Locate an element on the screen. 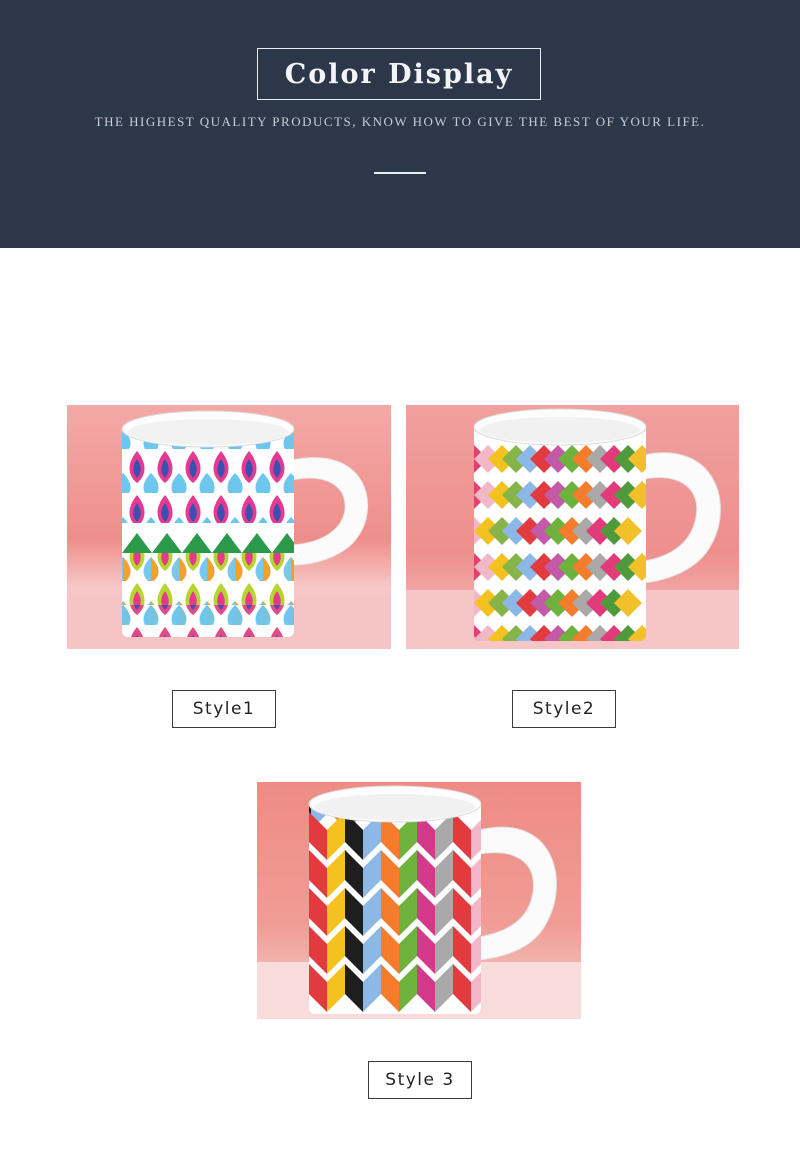 The height and width of the screenshot is (1170, 800). style3-label-text: Style 3 is located at coordinates (420, 1080).